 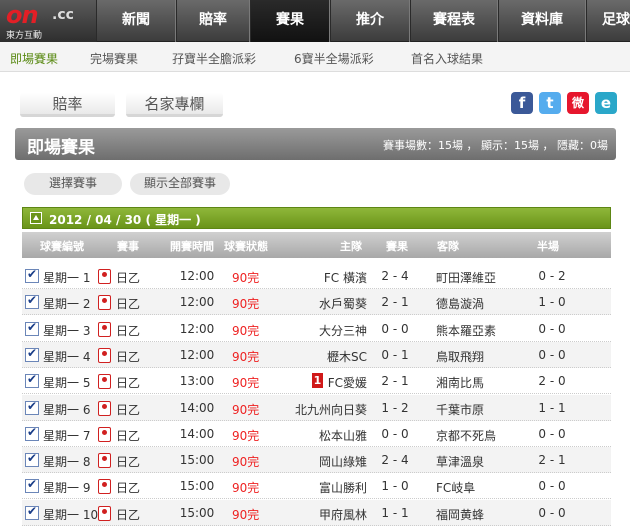 What do you see at coordinates (460, 303) in the screenshot?
I see `away-team: 德島漩渦` at bounding box center [460, 303].